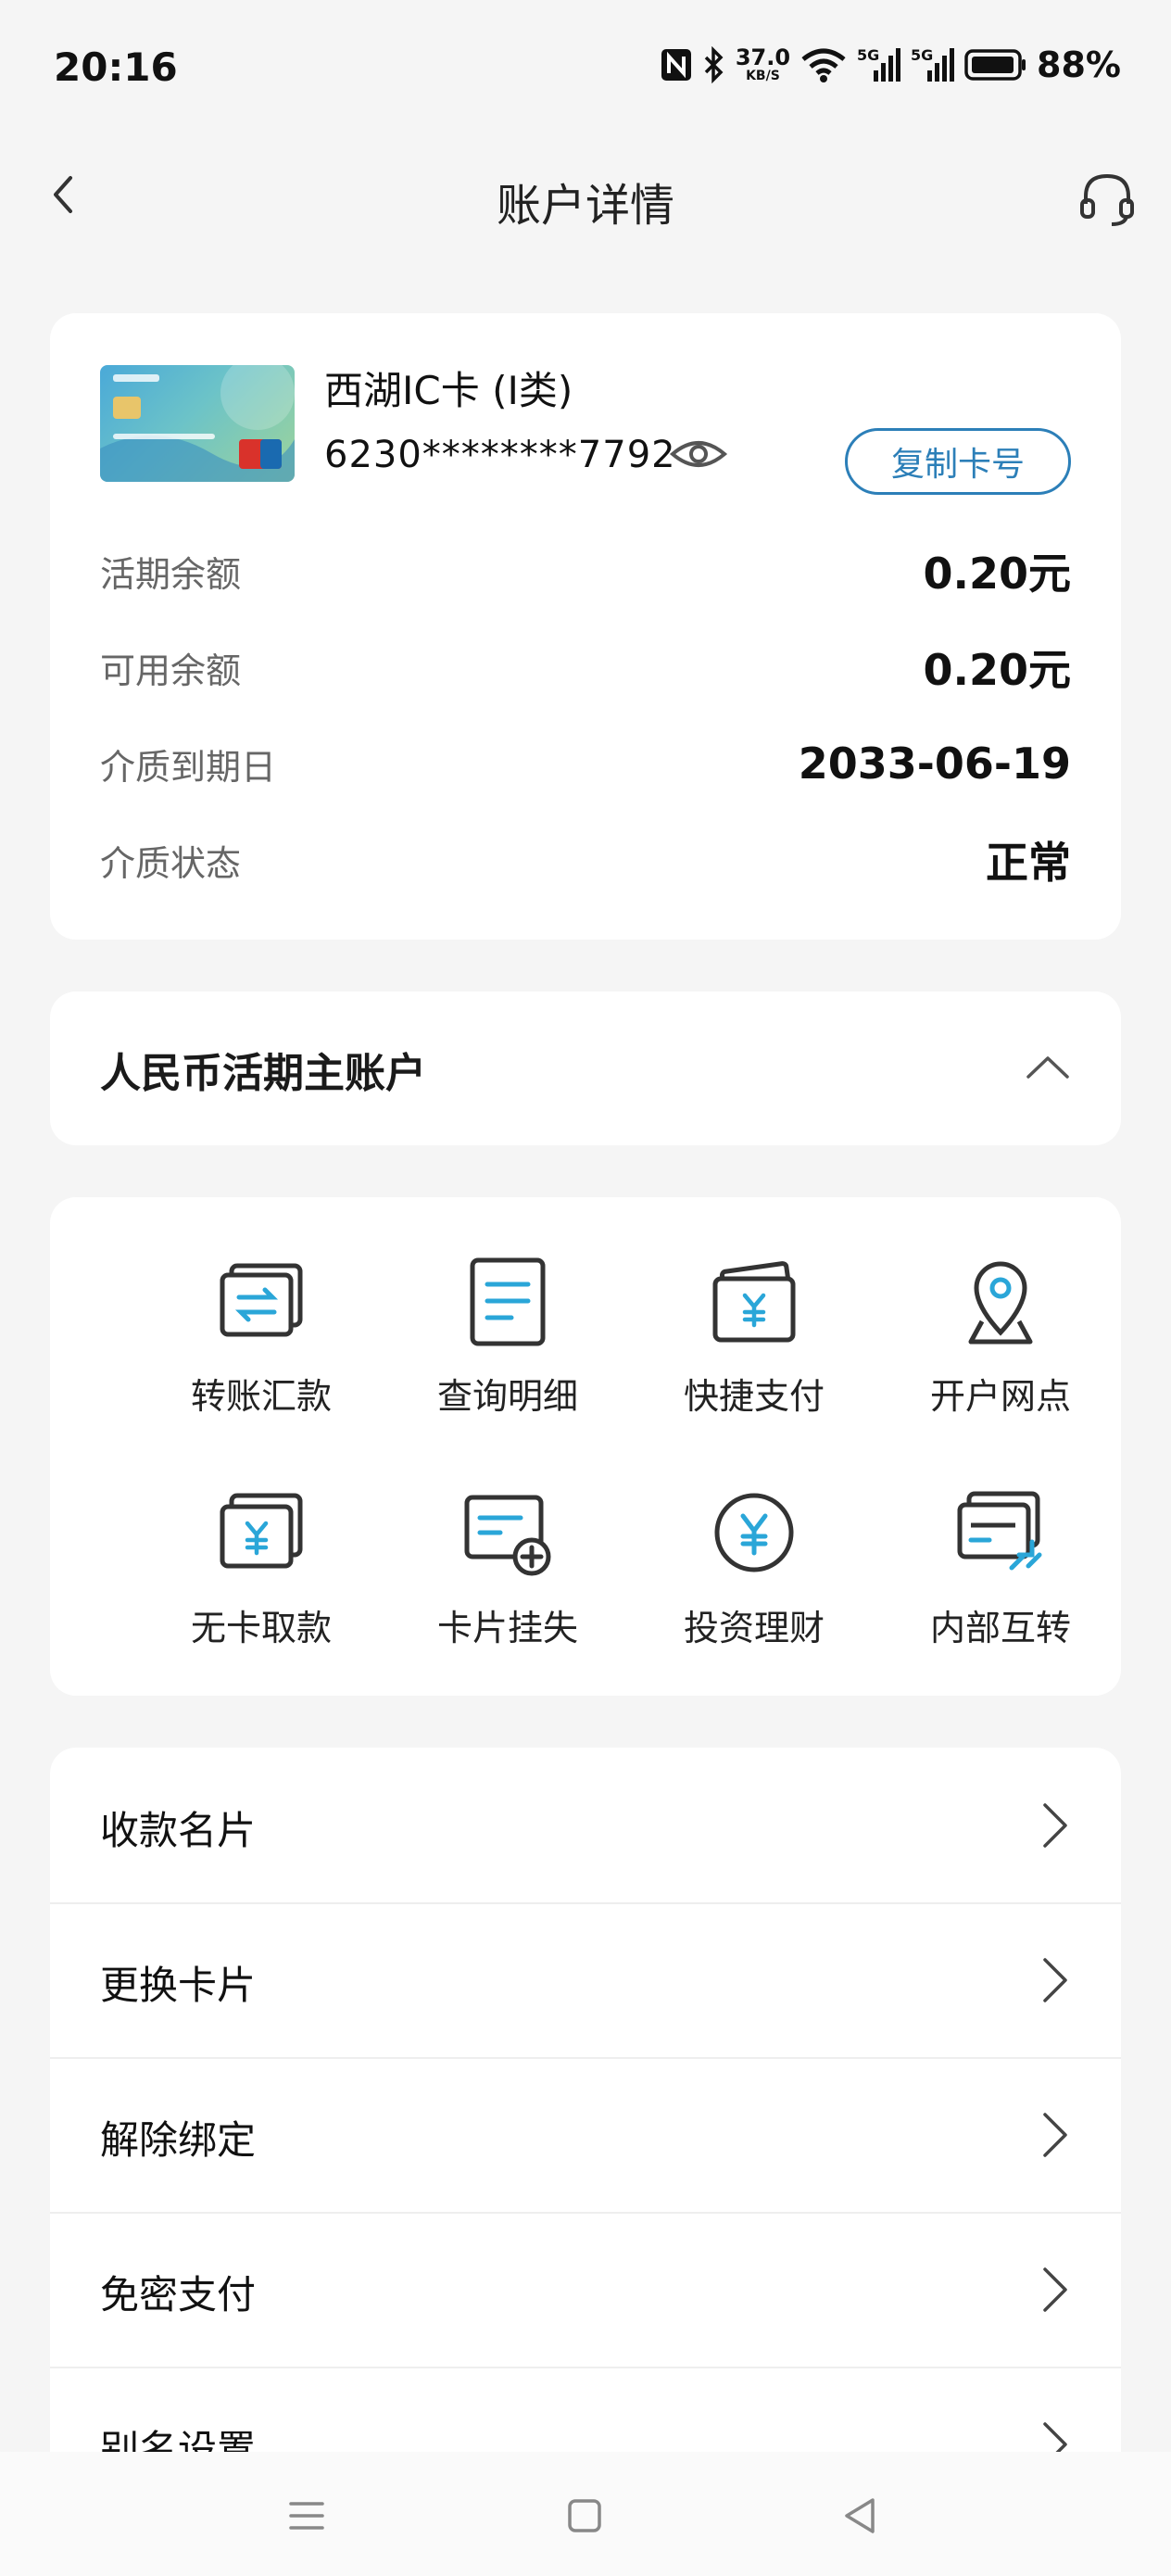  What do you see at coordinates (585, 69) in the screenshot?
I see `status-bar: 20:16 37.0 KB/S 5G 5G 88%` at bounding box center [585, 69].